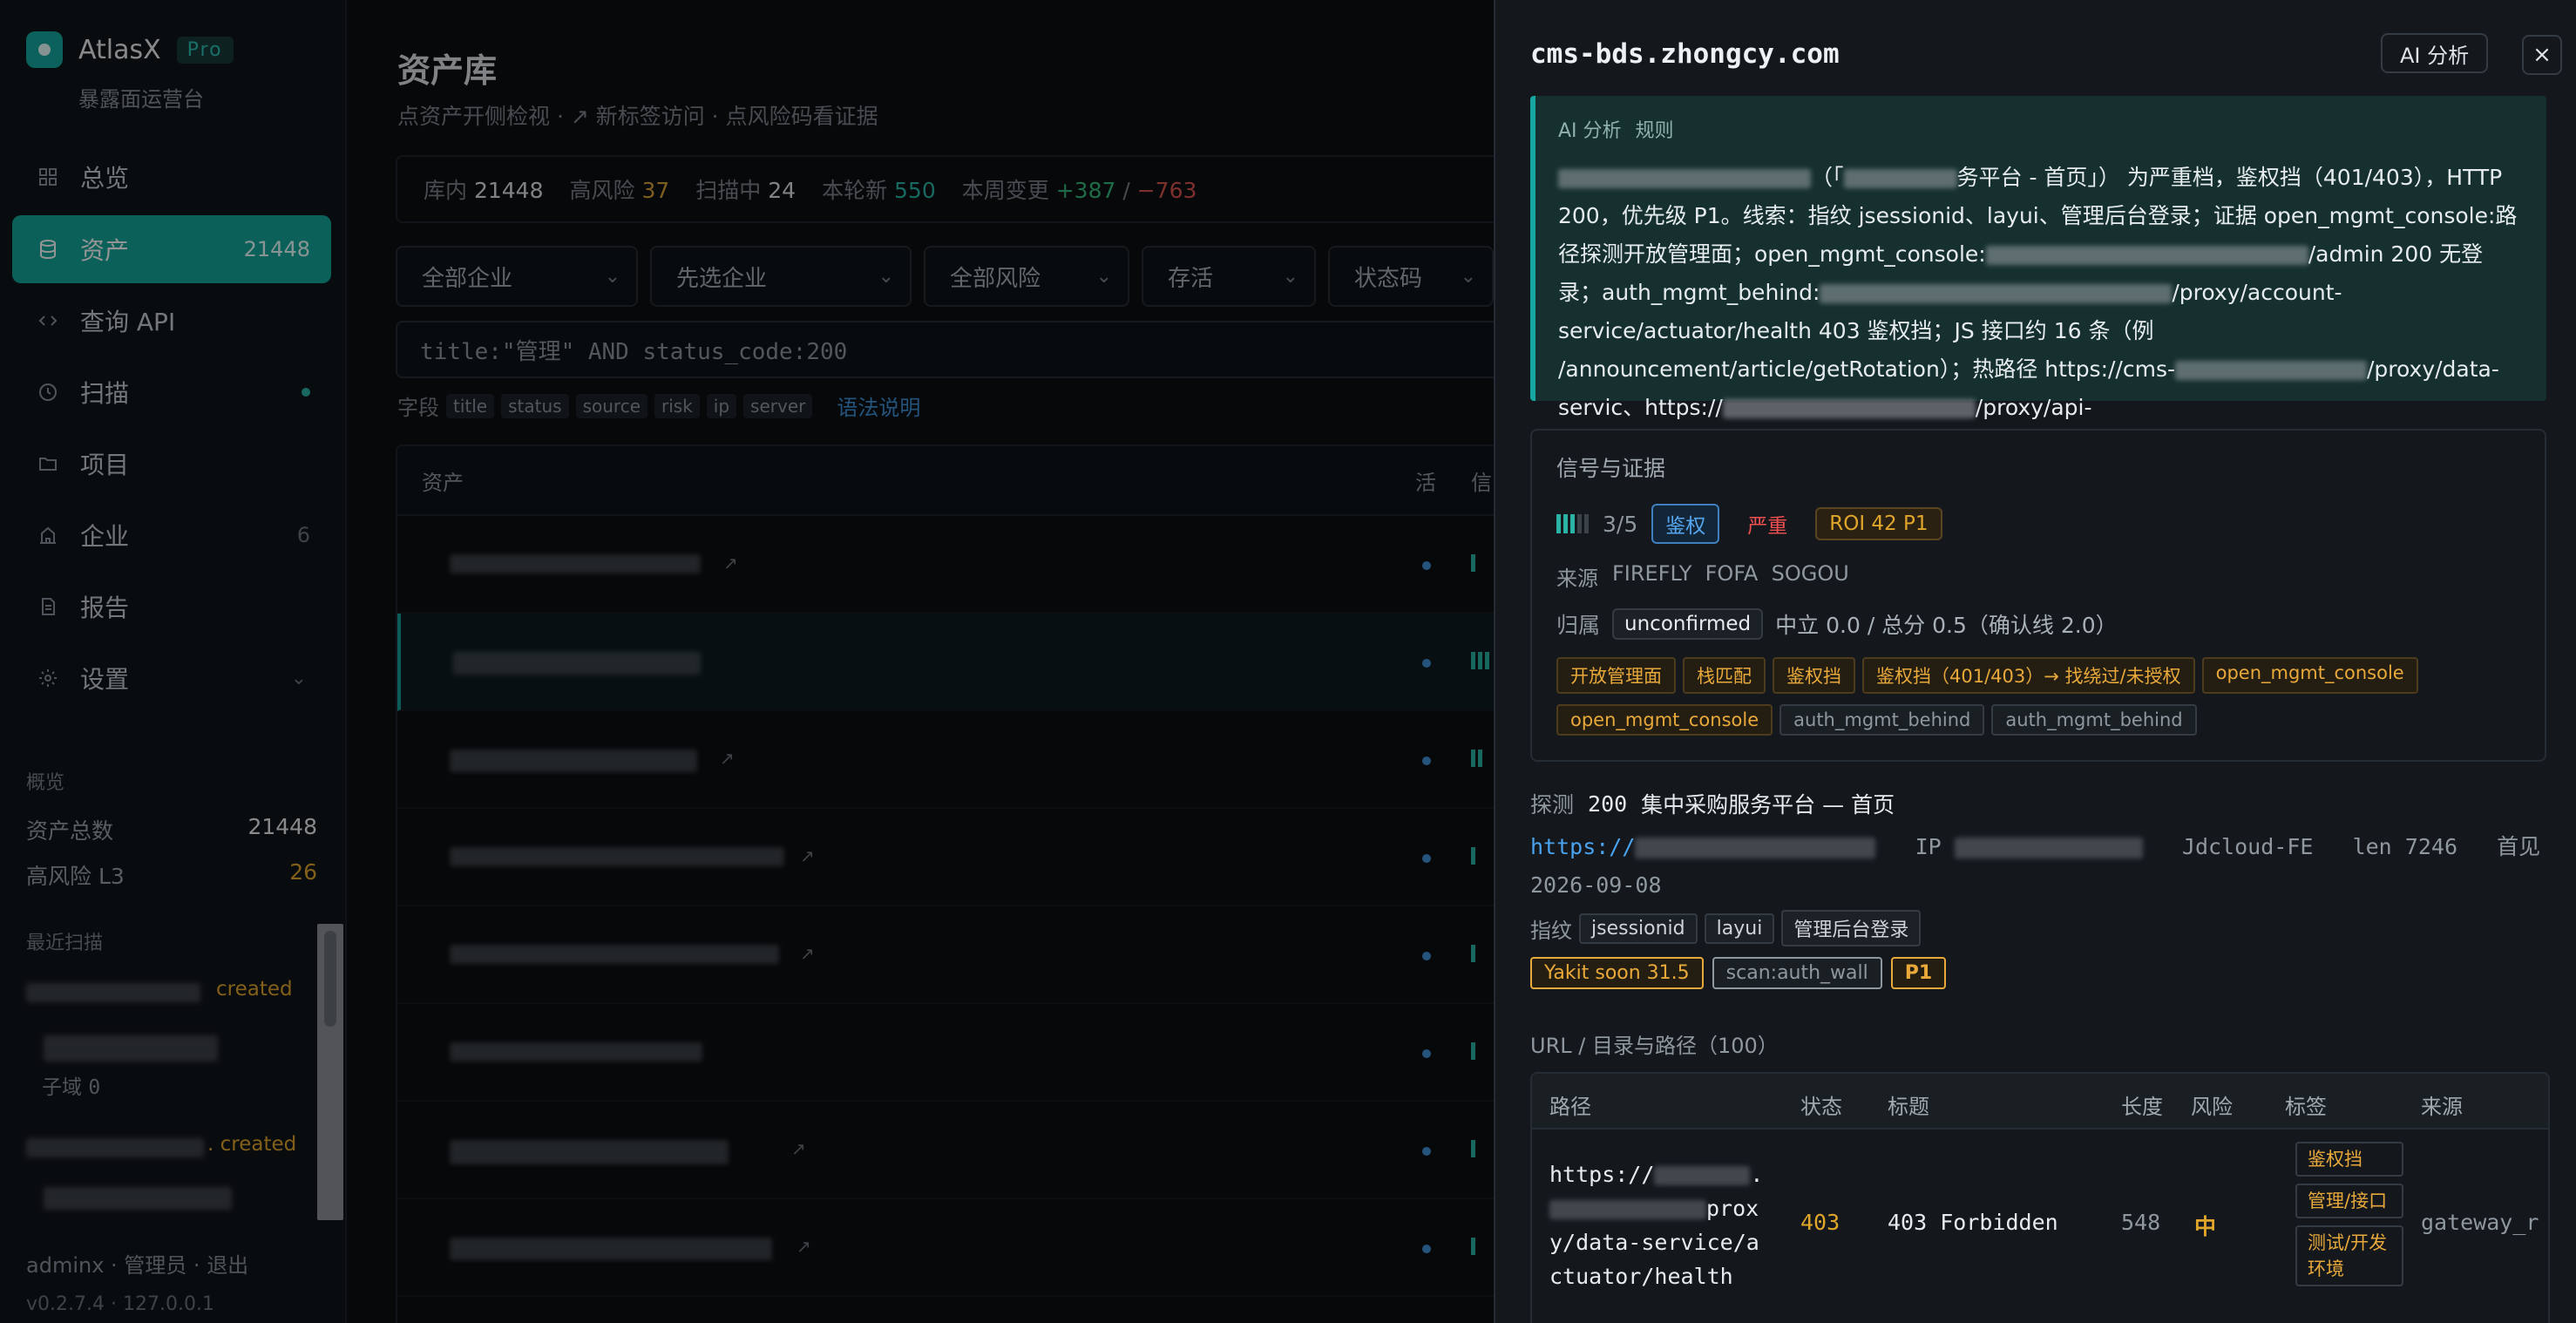  I want to click on folder-icon, so click(48, 464).